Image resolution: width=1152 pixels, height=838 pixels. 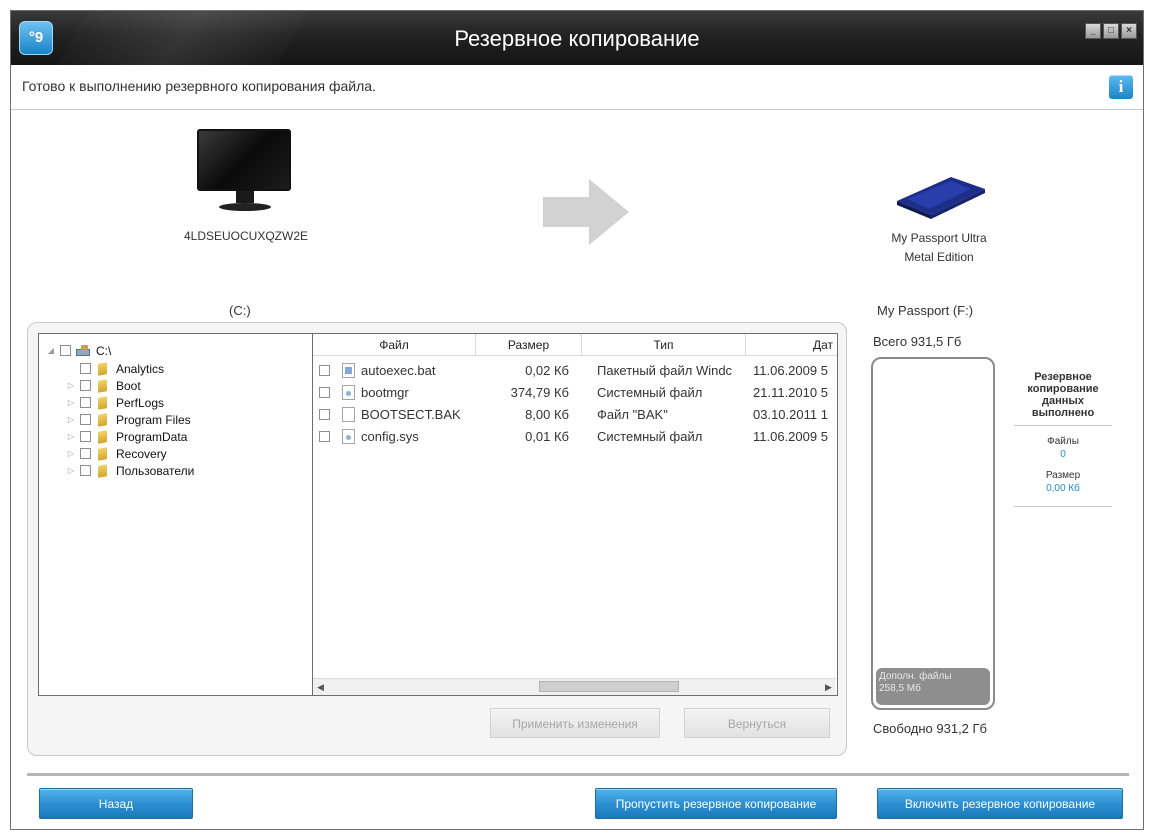 I want to click on skip-backup-button: Пропустить резервное копирование, so click(x=716, y=803).